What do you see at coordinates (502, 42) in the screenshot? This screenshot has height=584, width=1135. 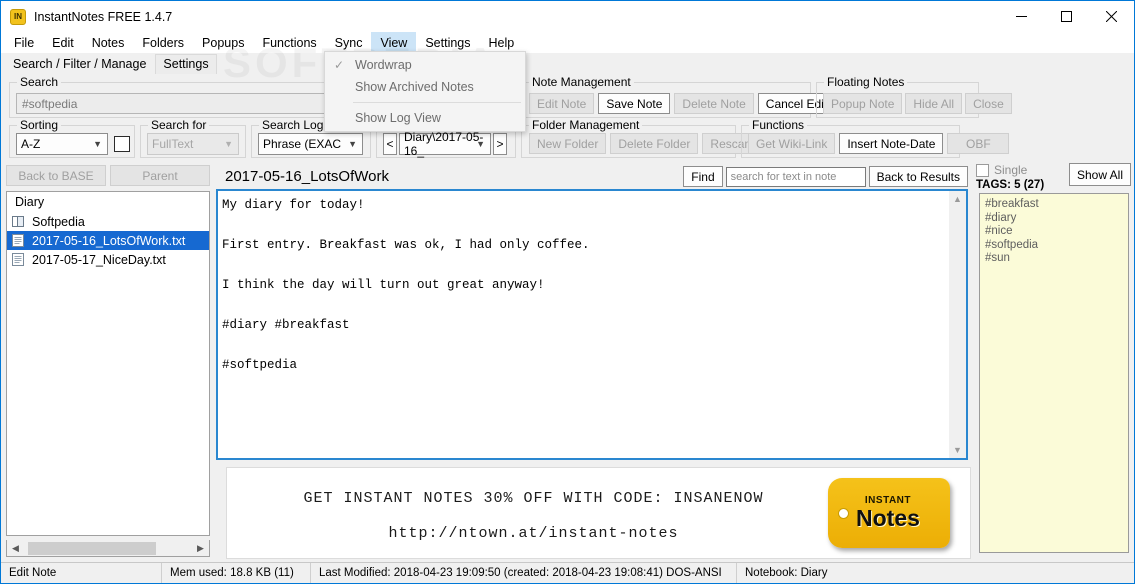 I see `menu-help: Help` at bounding box center [502, 42].